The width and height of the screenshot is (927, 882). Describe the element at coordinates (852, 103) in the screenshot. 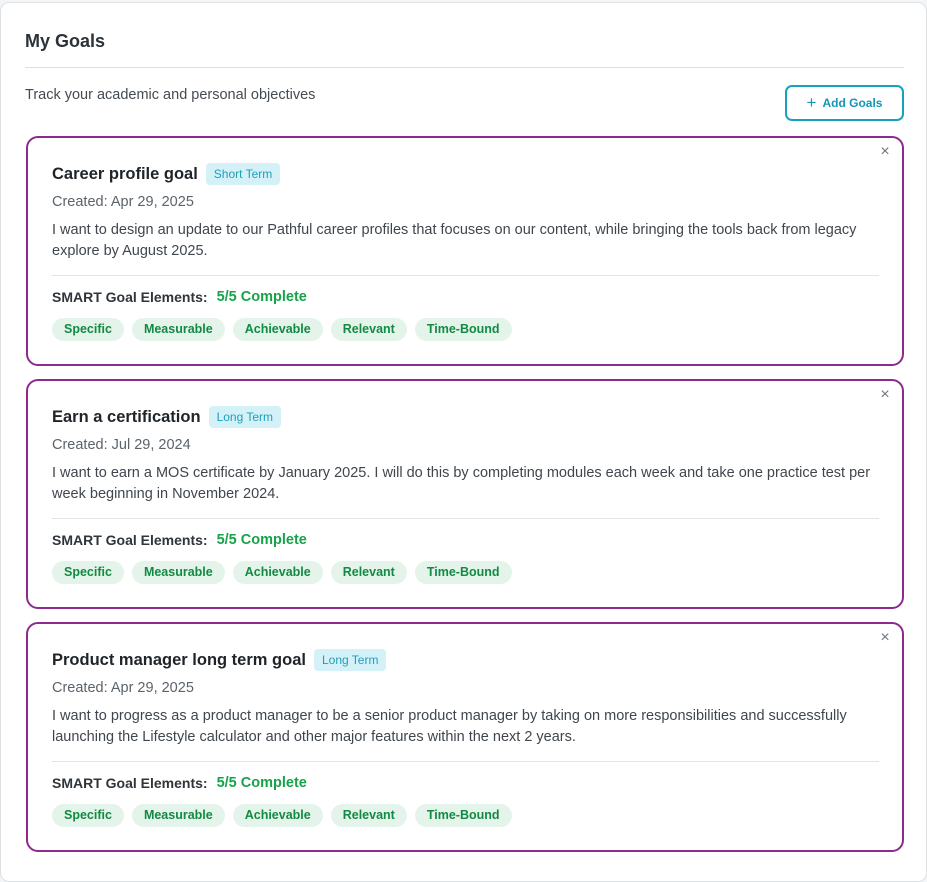

I see `add-goals-label: Add Goals` at that location.